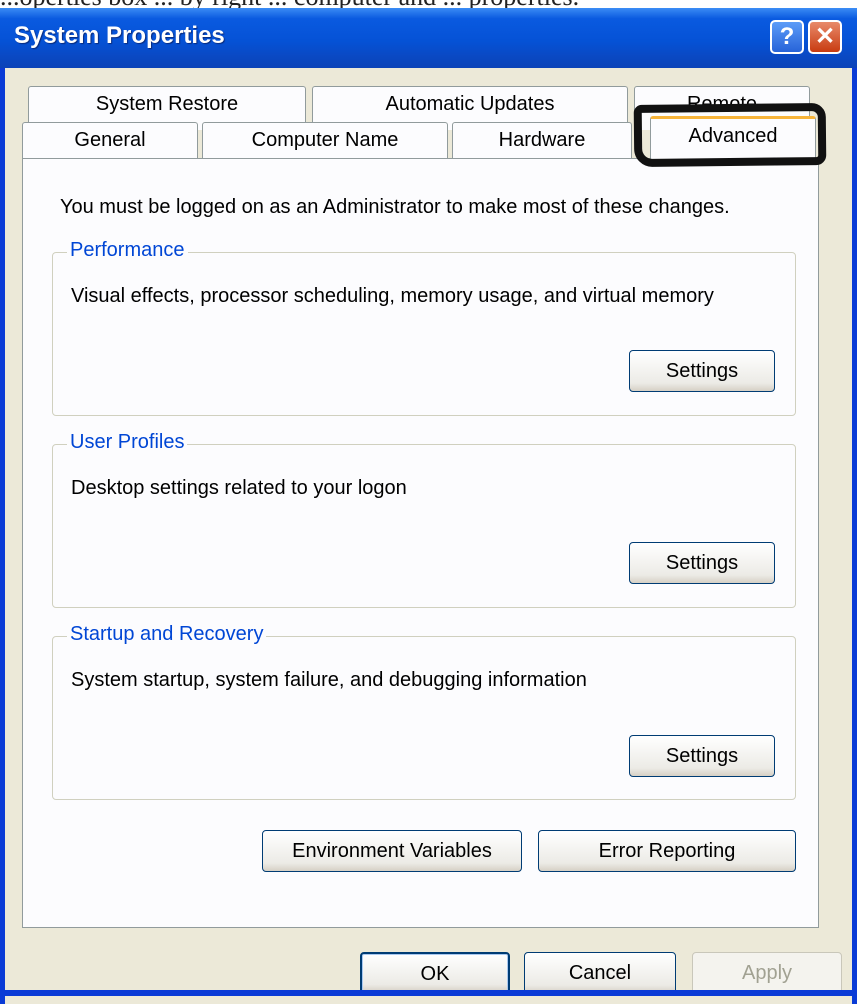  I want to click on apply-button: Apply, so click(767, 973).